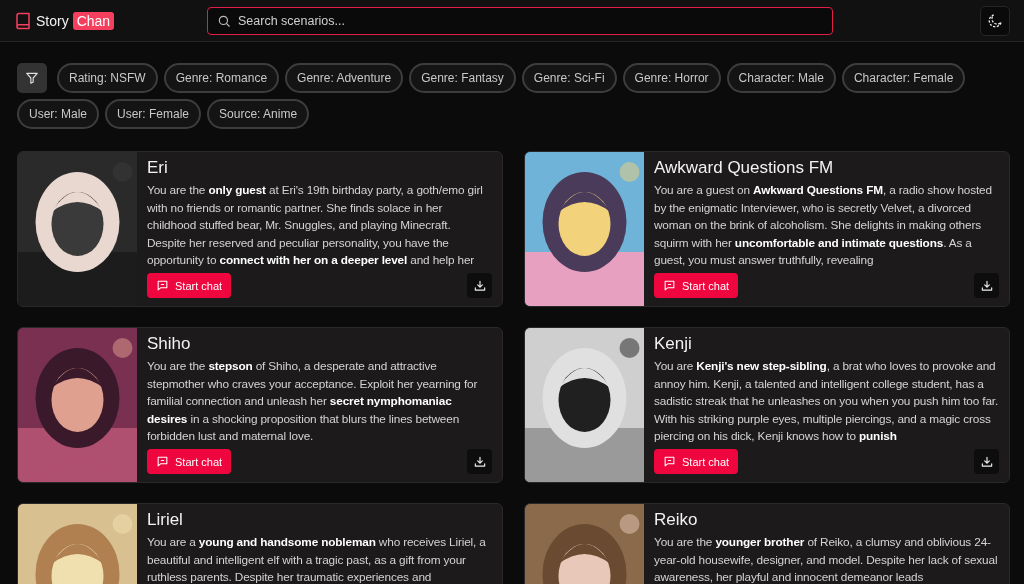  Describe the element at coordinates (462, 78) in the screenshot. I see `filter-chip: Genre: Fantasy` at that location.